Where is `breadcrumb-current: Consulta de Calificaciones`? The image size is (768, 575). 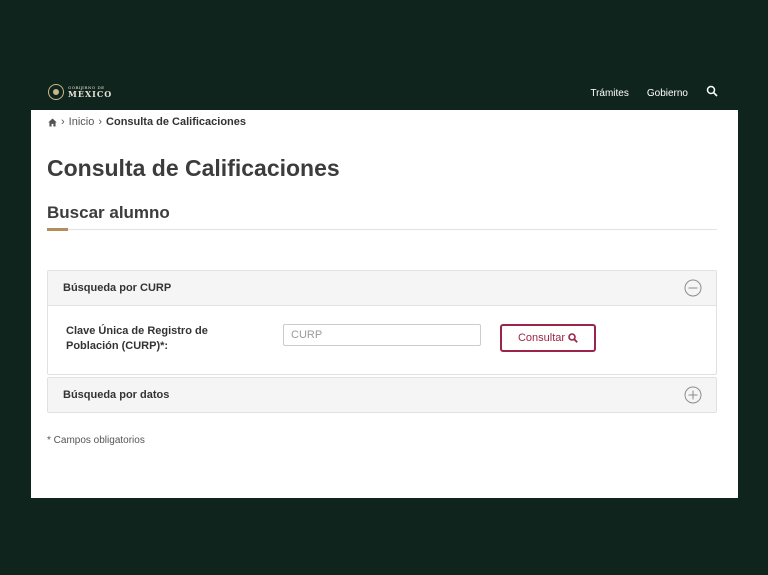 breadcrumb-current: Consulta de Calificaciones is located at coordinates (176, 122).